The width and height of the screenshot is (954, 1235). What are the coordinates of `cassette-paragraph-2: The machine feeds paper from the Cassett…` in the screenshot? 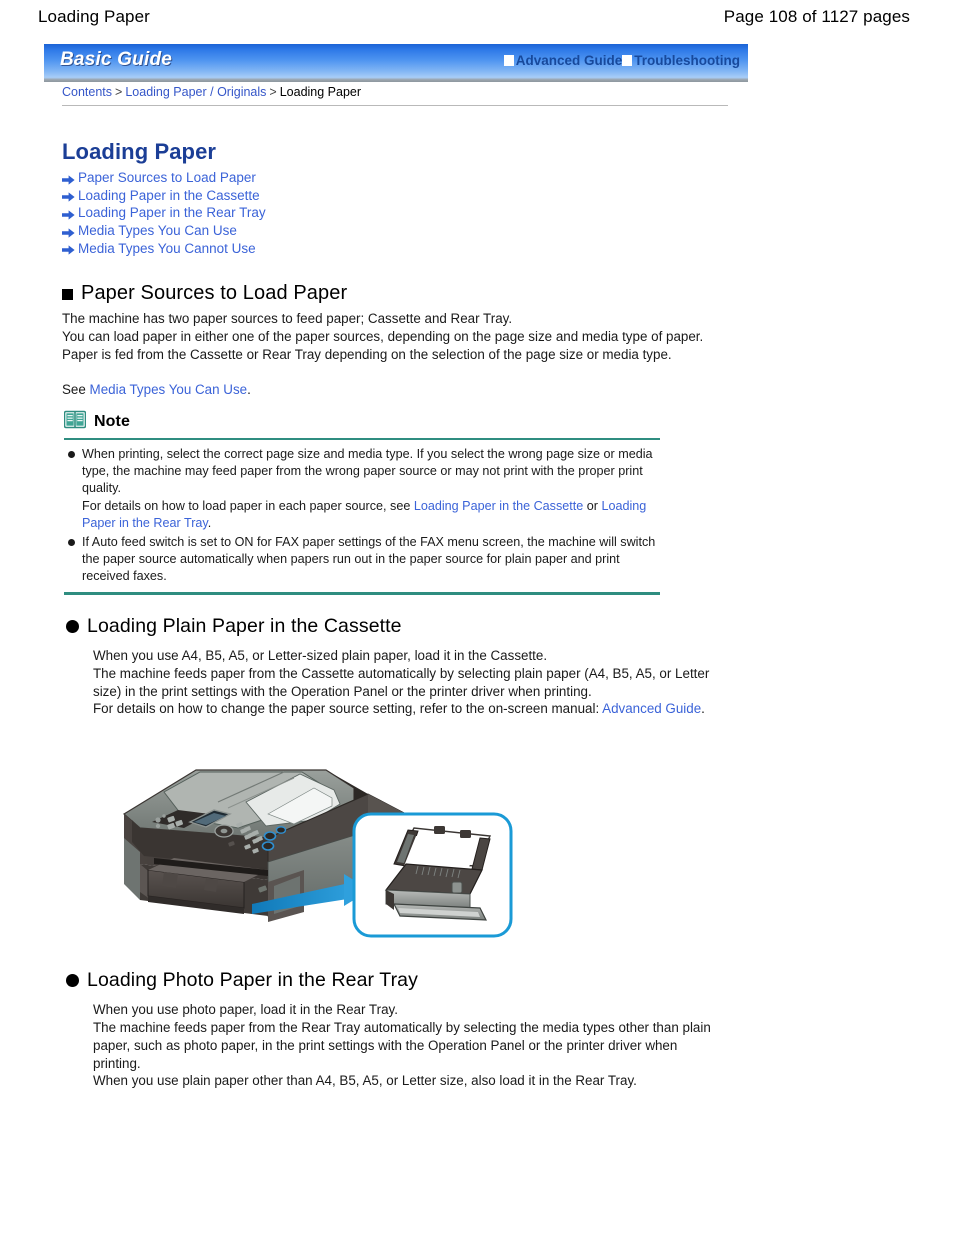 It's located at (401, 683).